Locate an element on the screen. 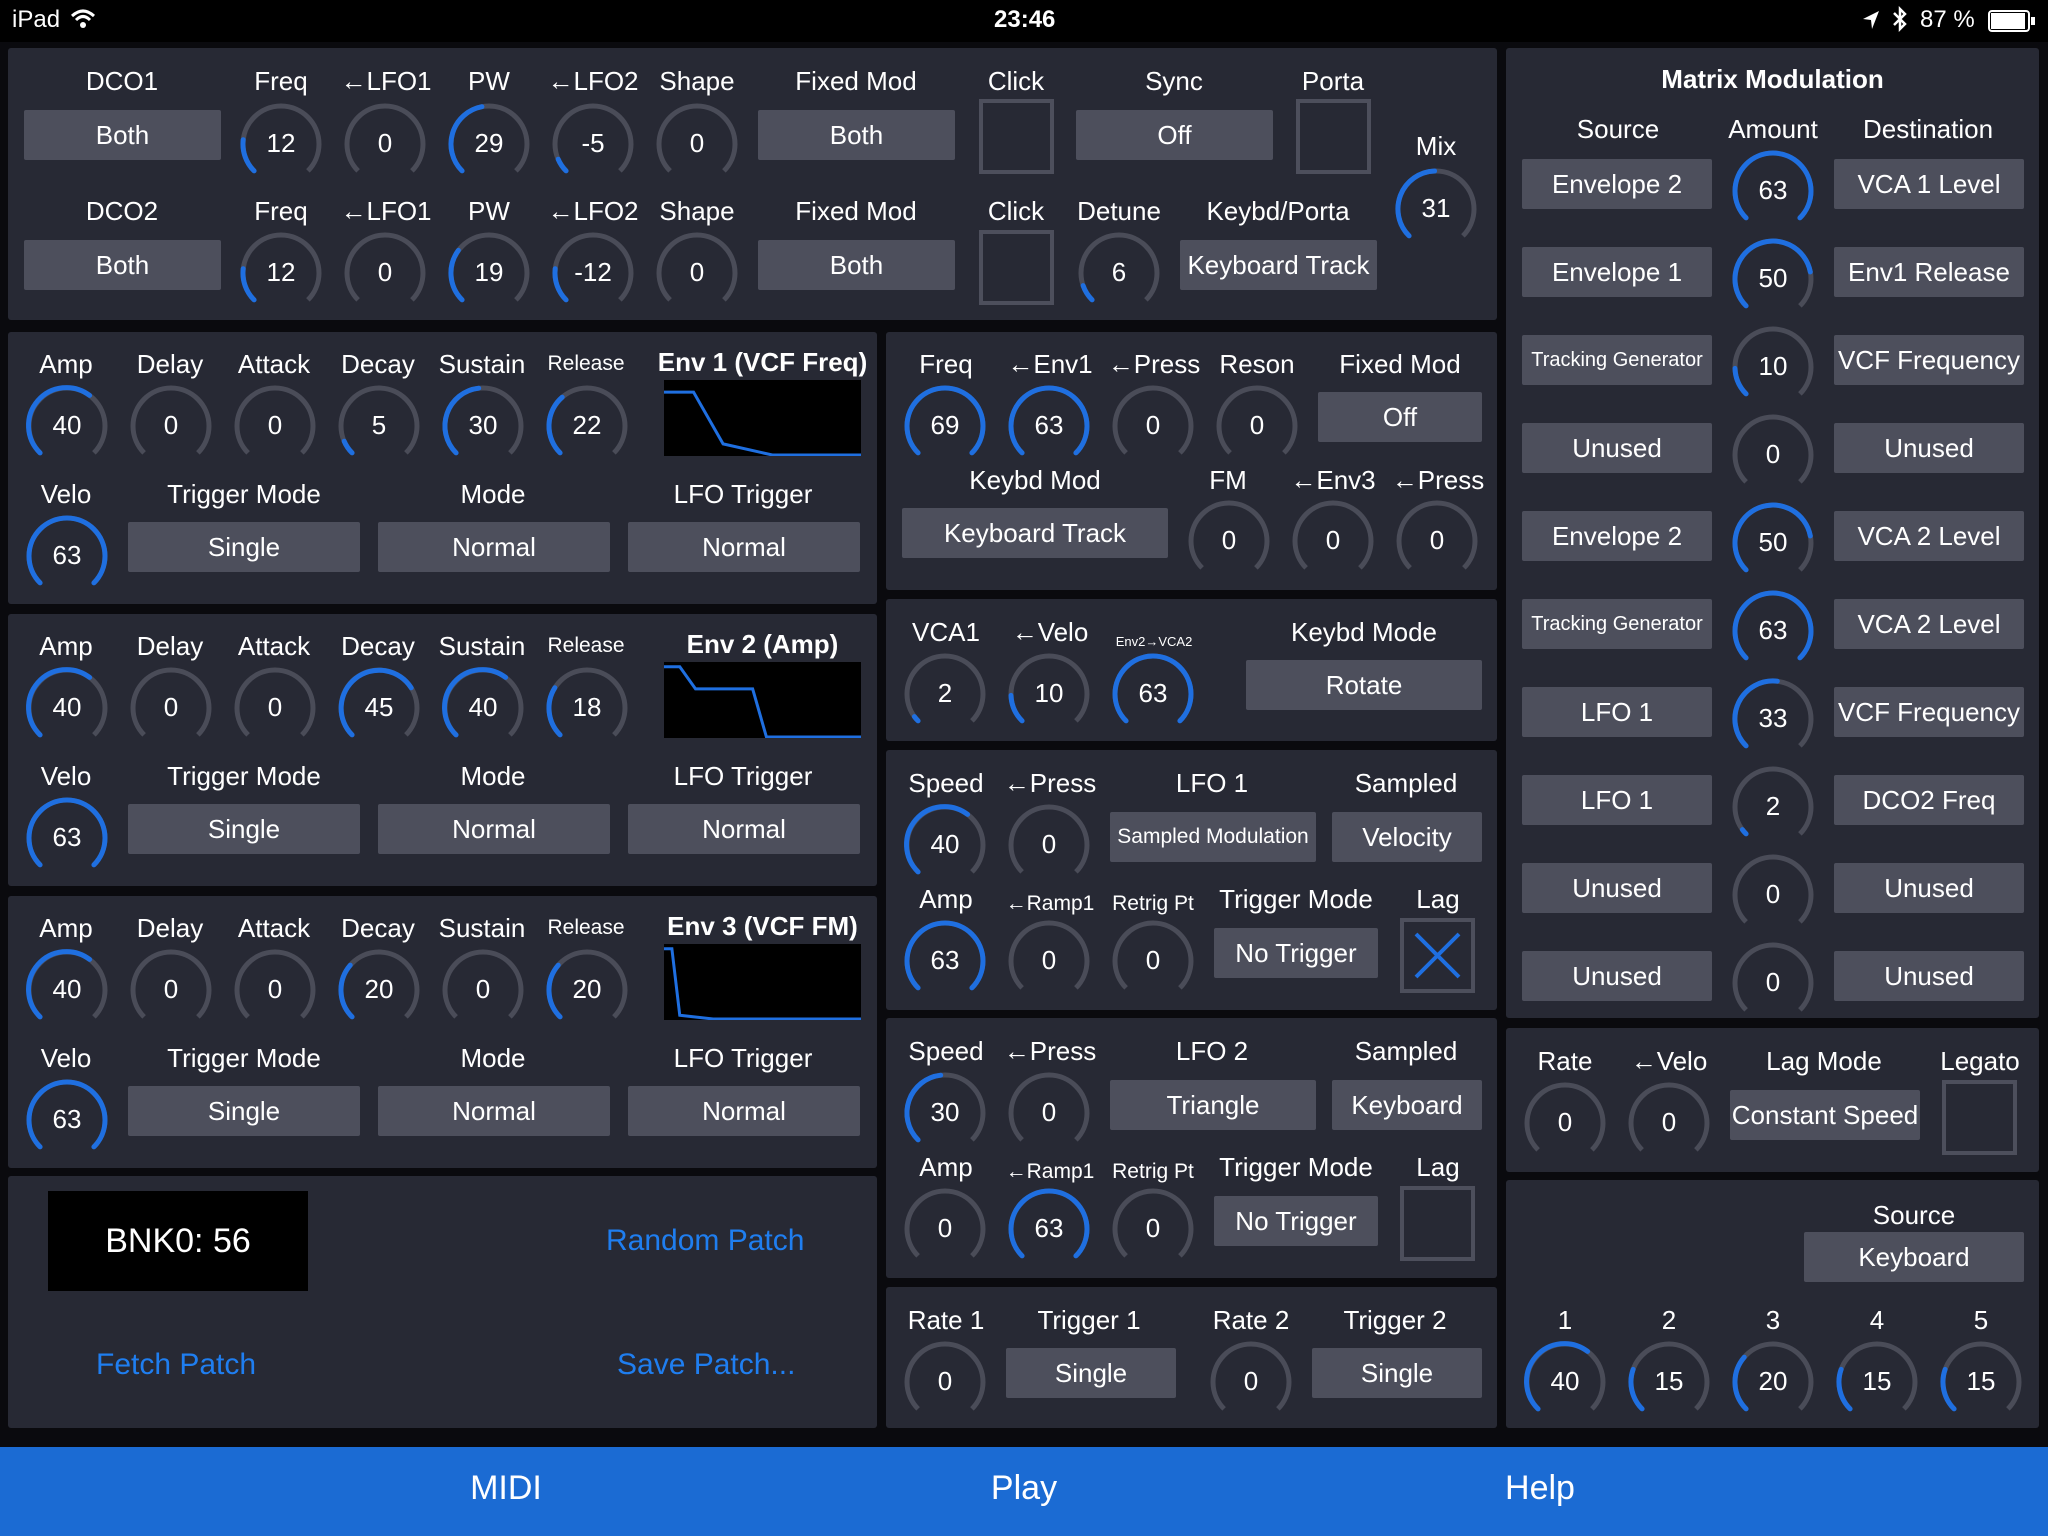 The image size is (2048, 1536). vcf-fm-knob: 0 is located at coordinates (1229, 541).